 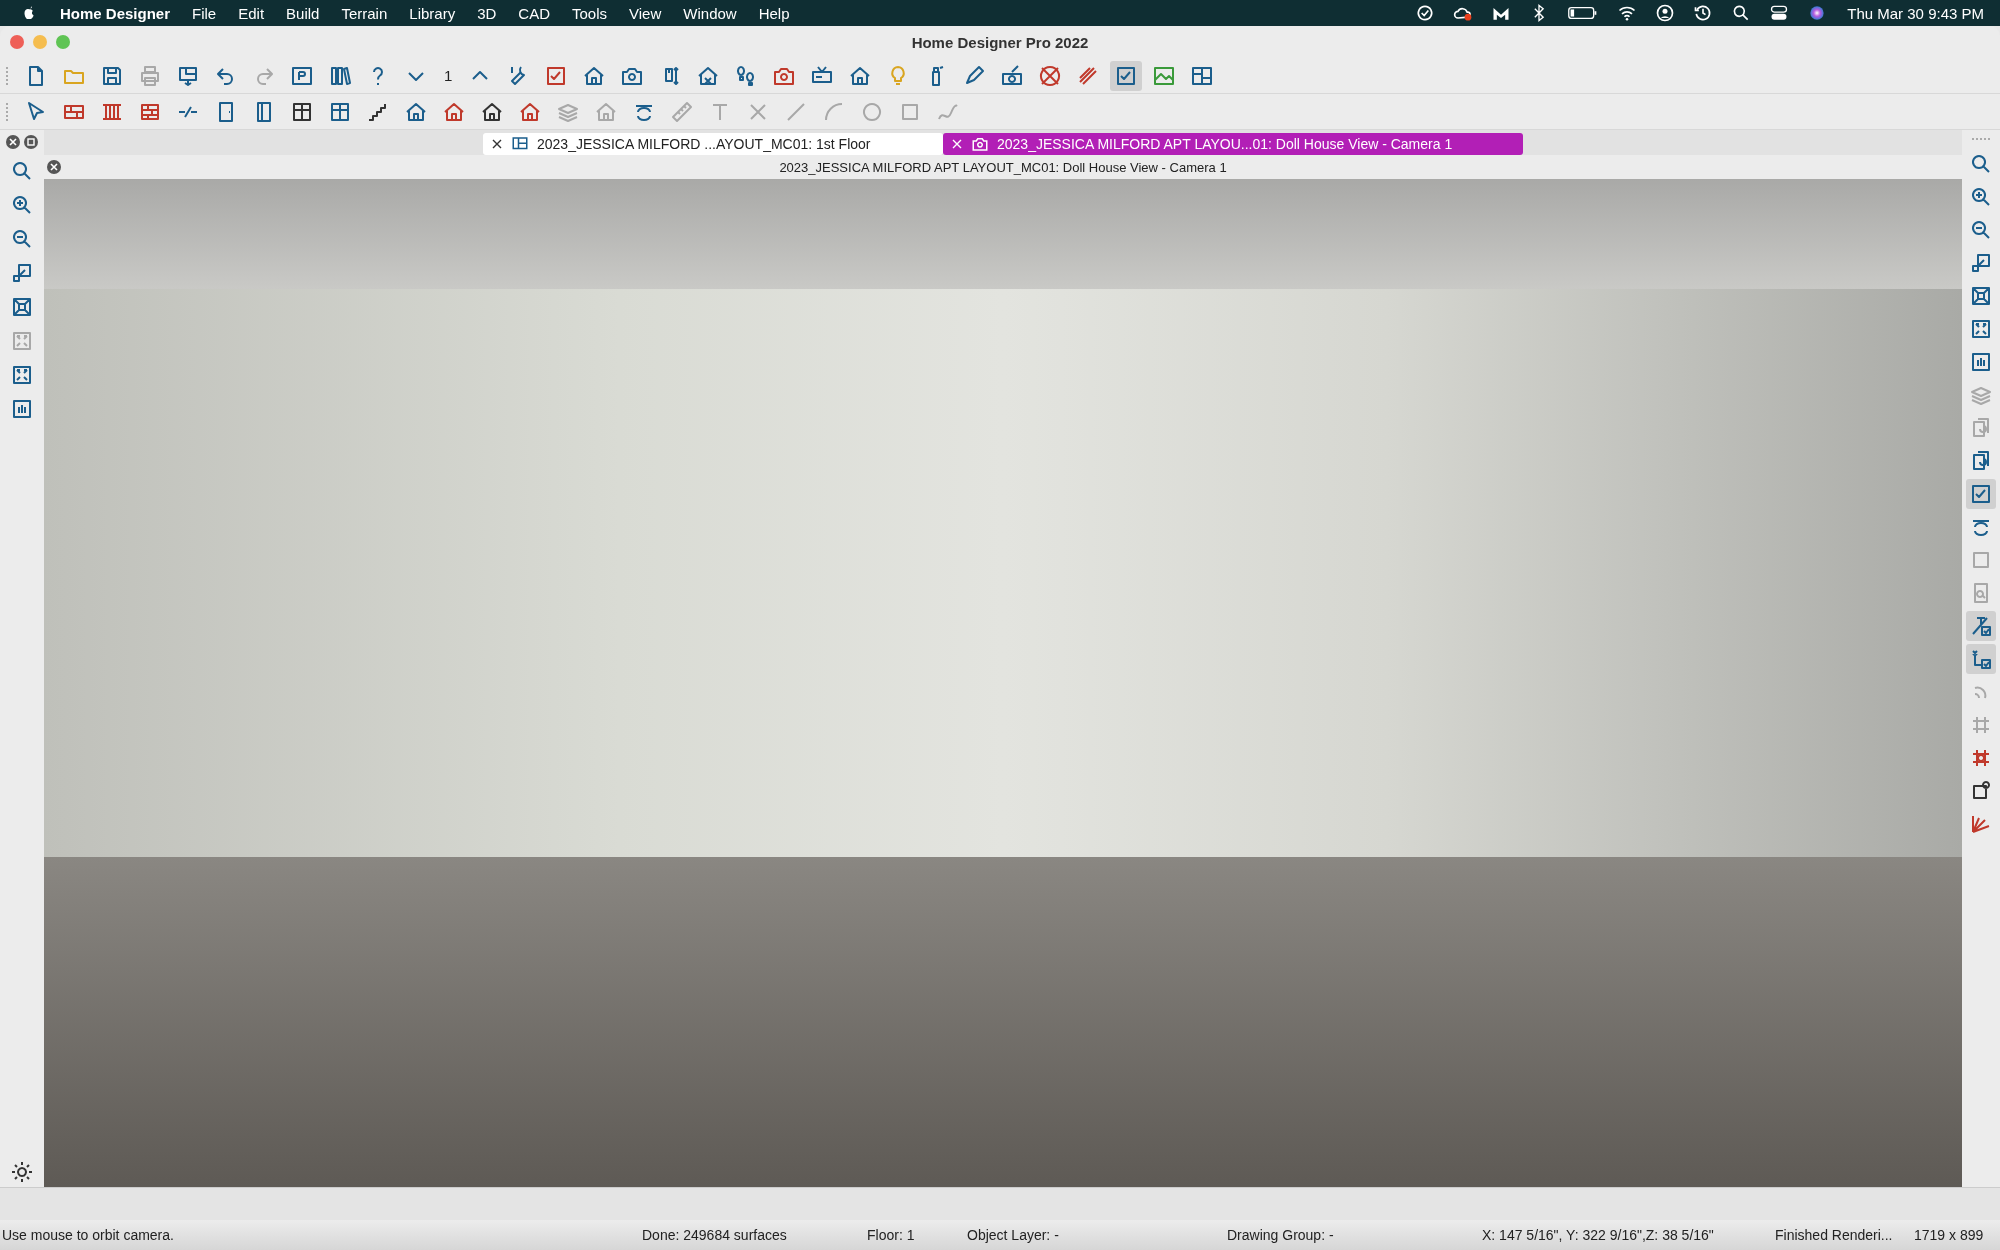 I want to click on status-text: Use mouse to orbit camera., so click(x=88, y=1235).